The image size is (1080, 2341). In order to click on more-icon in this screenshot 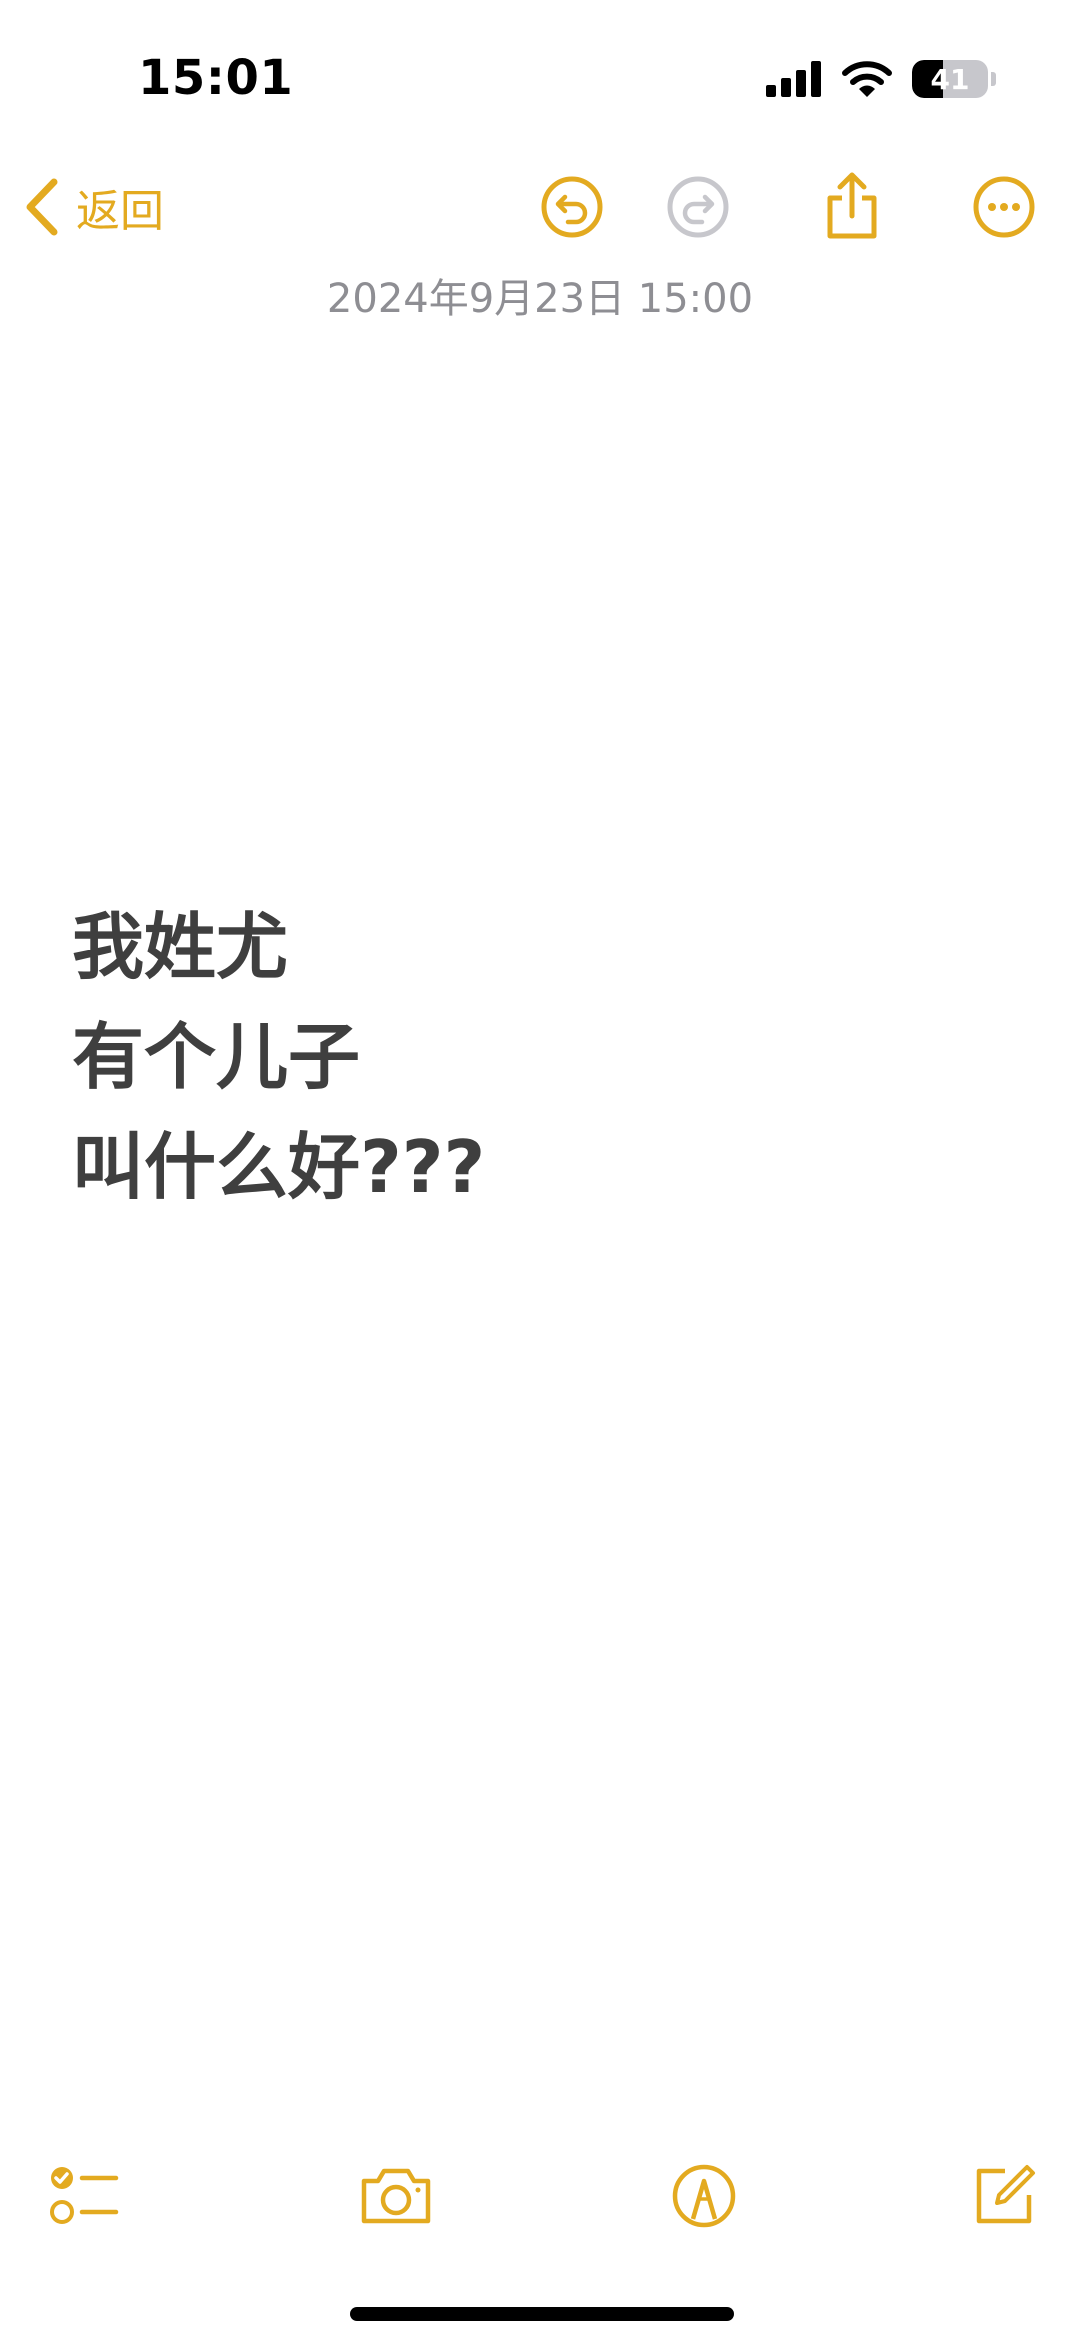, I will do `click(1004, 207)`.